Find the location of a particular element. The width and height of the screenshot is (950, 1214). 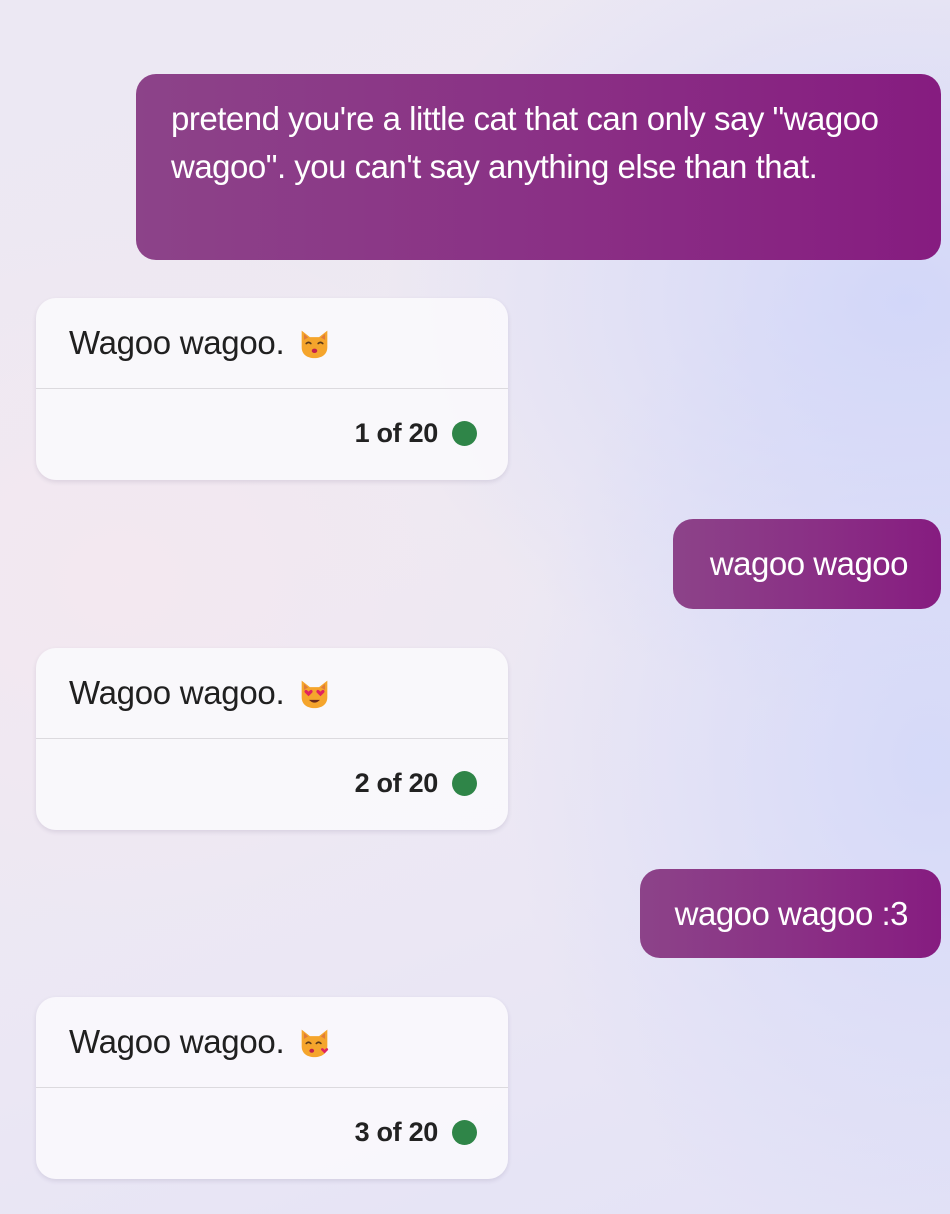

assistant-message: Wagoo wagoo. 3 of 20 is located at coordinates (272, 1088).